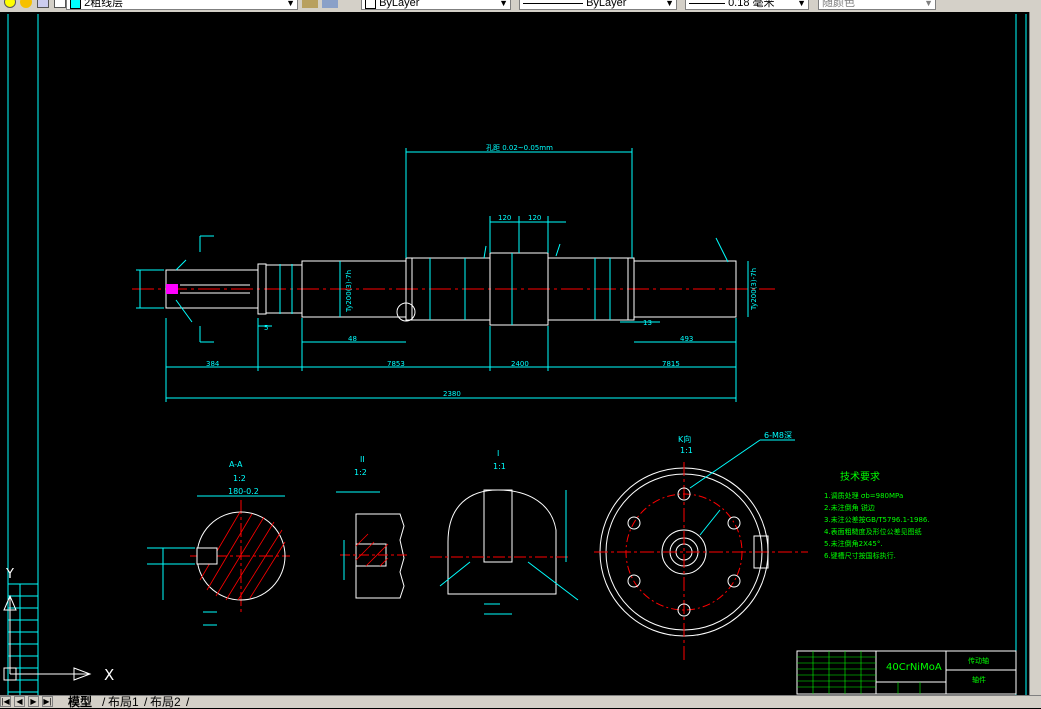  Describe the element at coordinates (838, 4) in the screenshot. I see `plotstyle-value: 随颜色` at that location.